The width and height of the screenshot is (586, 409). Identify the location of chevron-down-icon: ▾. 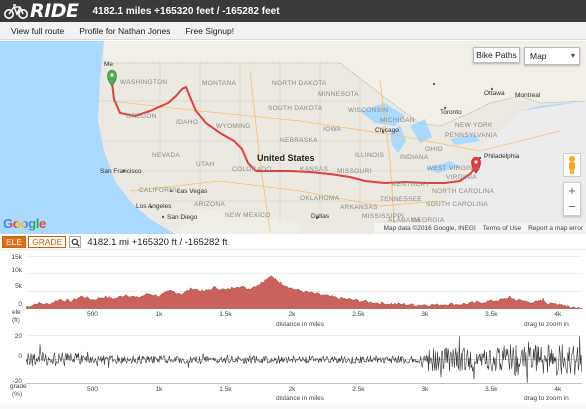
(572, 55).